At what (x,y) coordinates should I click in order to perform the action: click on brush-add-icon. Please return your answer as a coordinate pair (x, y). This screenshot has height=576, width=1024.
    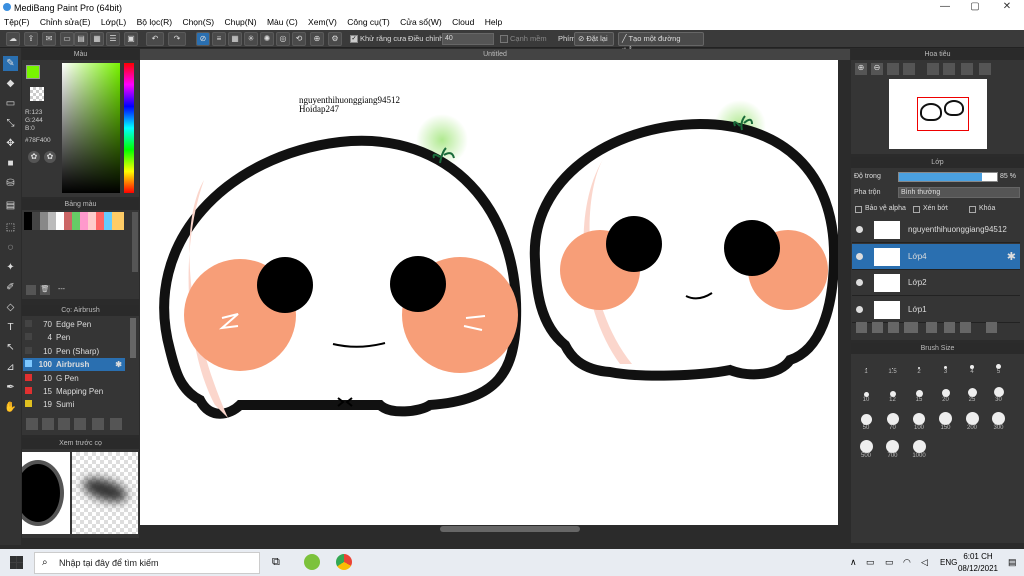
    Looking at the image, I should click on (64, 424).